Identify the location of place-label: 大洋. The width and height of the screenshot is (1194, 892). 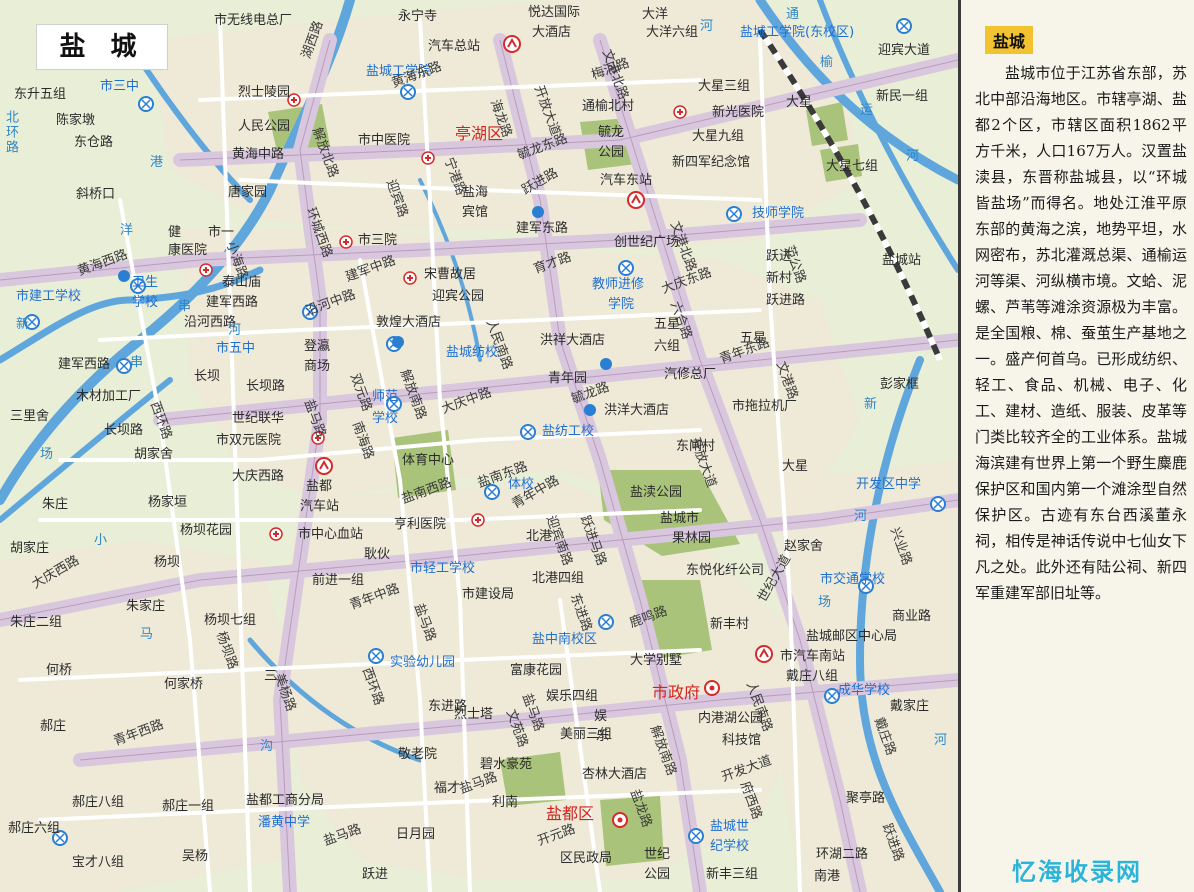
(655, 14).